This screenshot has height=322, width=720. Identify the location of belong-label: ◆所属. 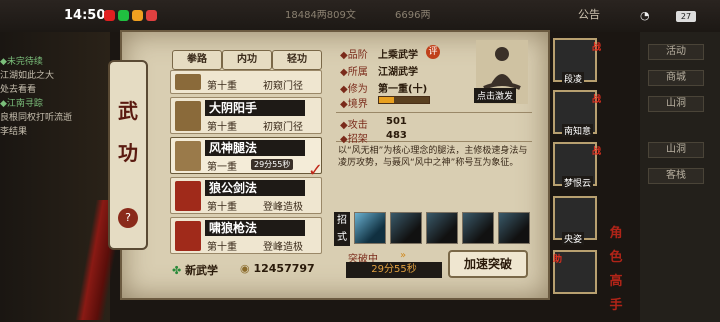
(354, 72).